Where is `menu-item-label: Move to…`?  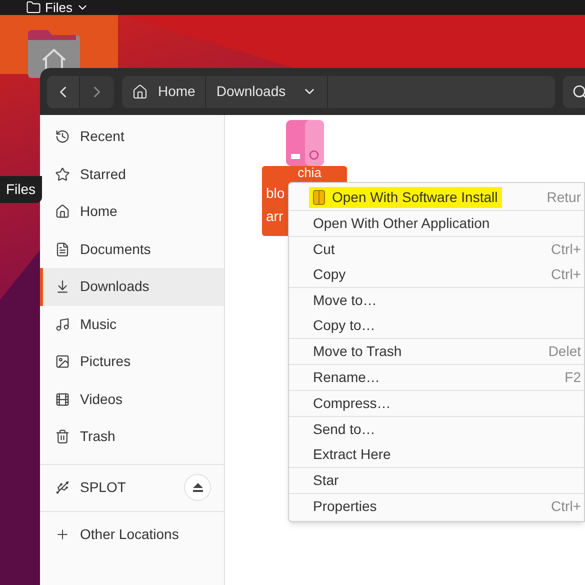
menu-item-label: Move to… is located at coordinates (345, 300).